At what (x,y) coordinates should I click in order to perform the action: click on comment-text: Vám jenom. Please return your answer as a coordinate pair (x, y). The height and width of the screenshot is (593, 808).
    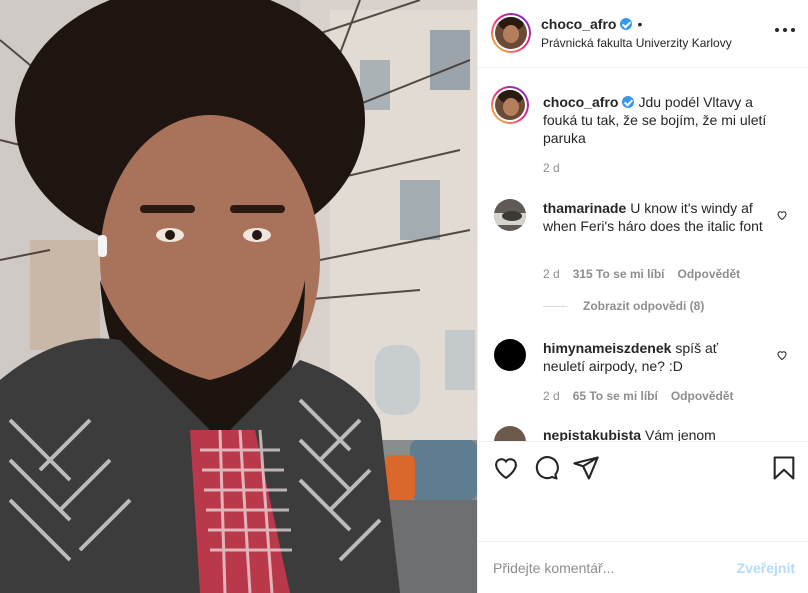
    Looking at the image, I should click on (680, 434).